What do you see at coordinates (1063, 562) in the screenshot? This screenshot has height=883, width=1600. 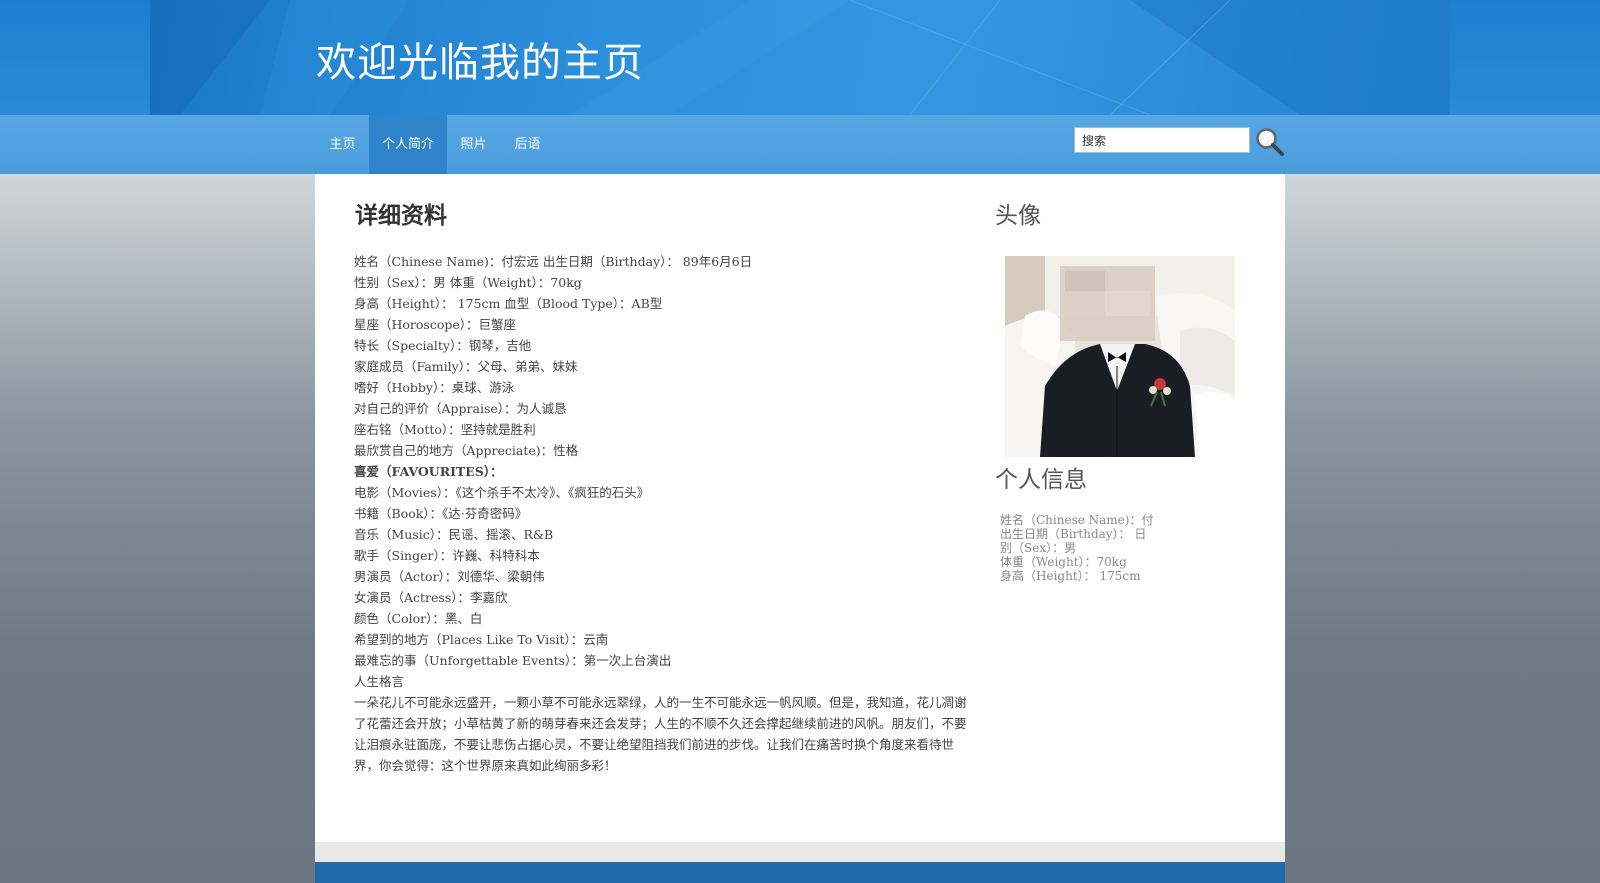 I see `info-weight: 体重（Weight）：70kg` at bounding box center [1063, 562].